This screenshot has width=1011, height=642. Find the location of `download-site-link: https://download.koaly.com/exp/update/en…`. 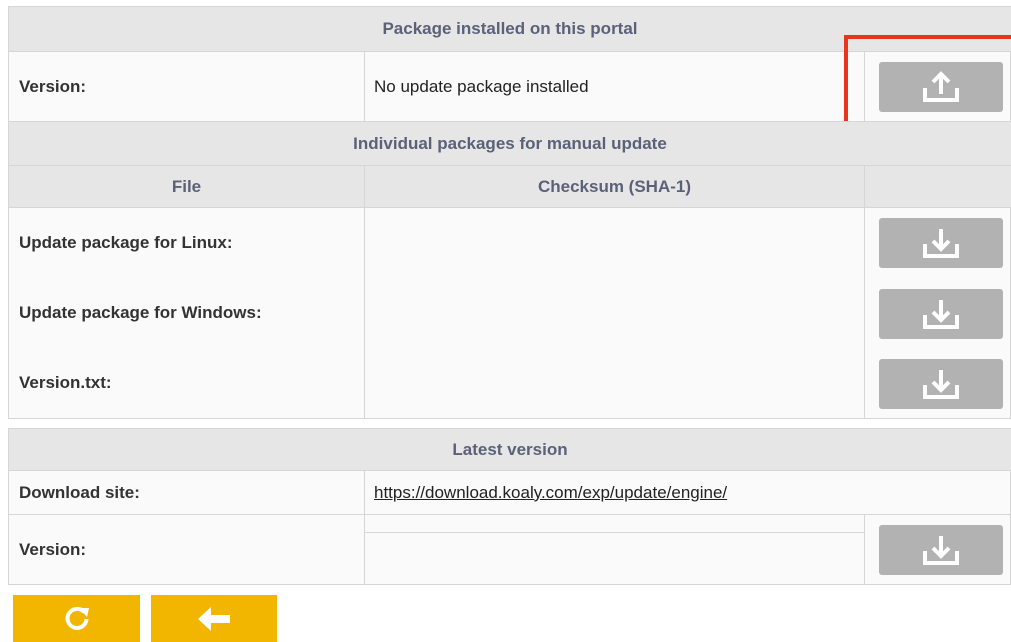

download-site-link: https://download.koaly.com/exp/update/en… is located at coordinates (550, 493).